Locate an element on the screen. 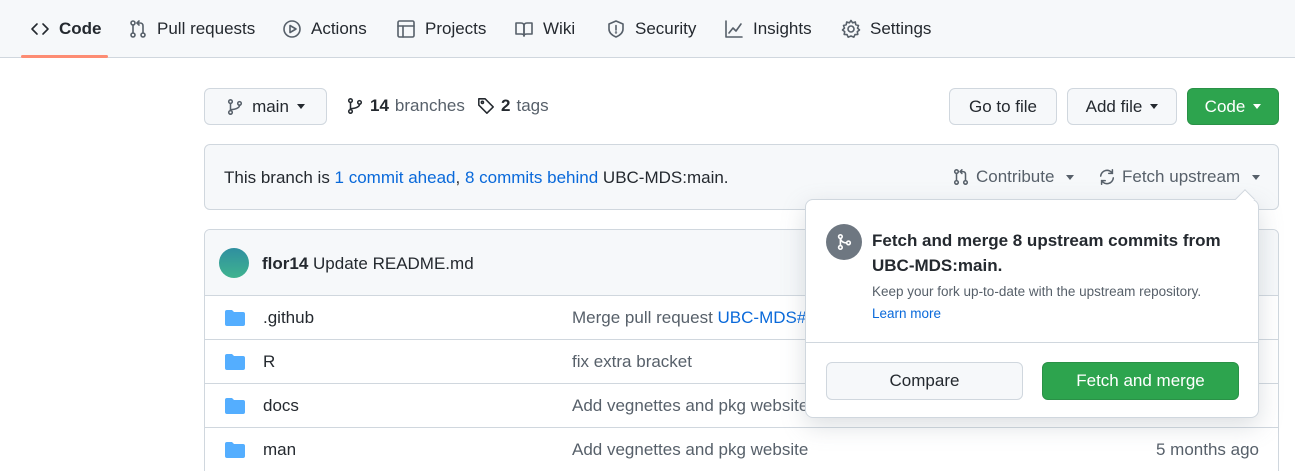 This screenshot has height=471, width=1295. tab-label: Settings is located at coordinates (901, 28).